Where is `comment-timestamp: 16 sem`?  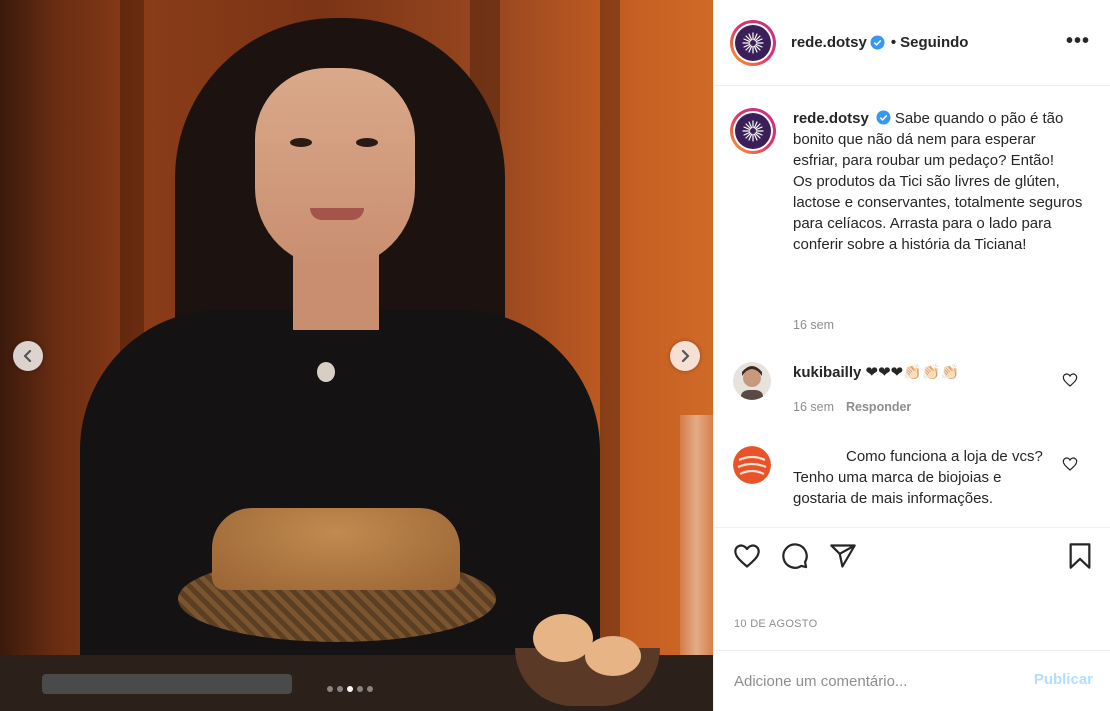 comment-timestamp: 16 sem is located at coordinates (813, 407).